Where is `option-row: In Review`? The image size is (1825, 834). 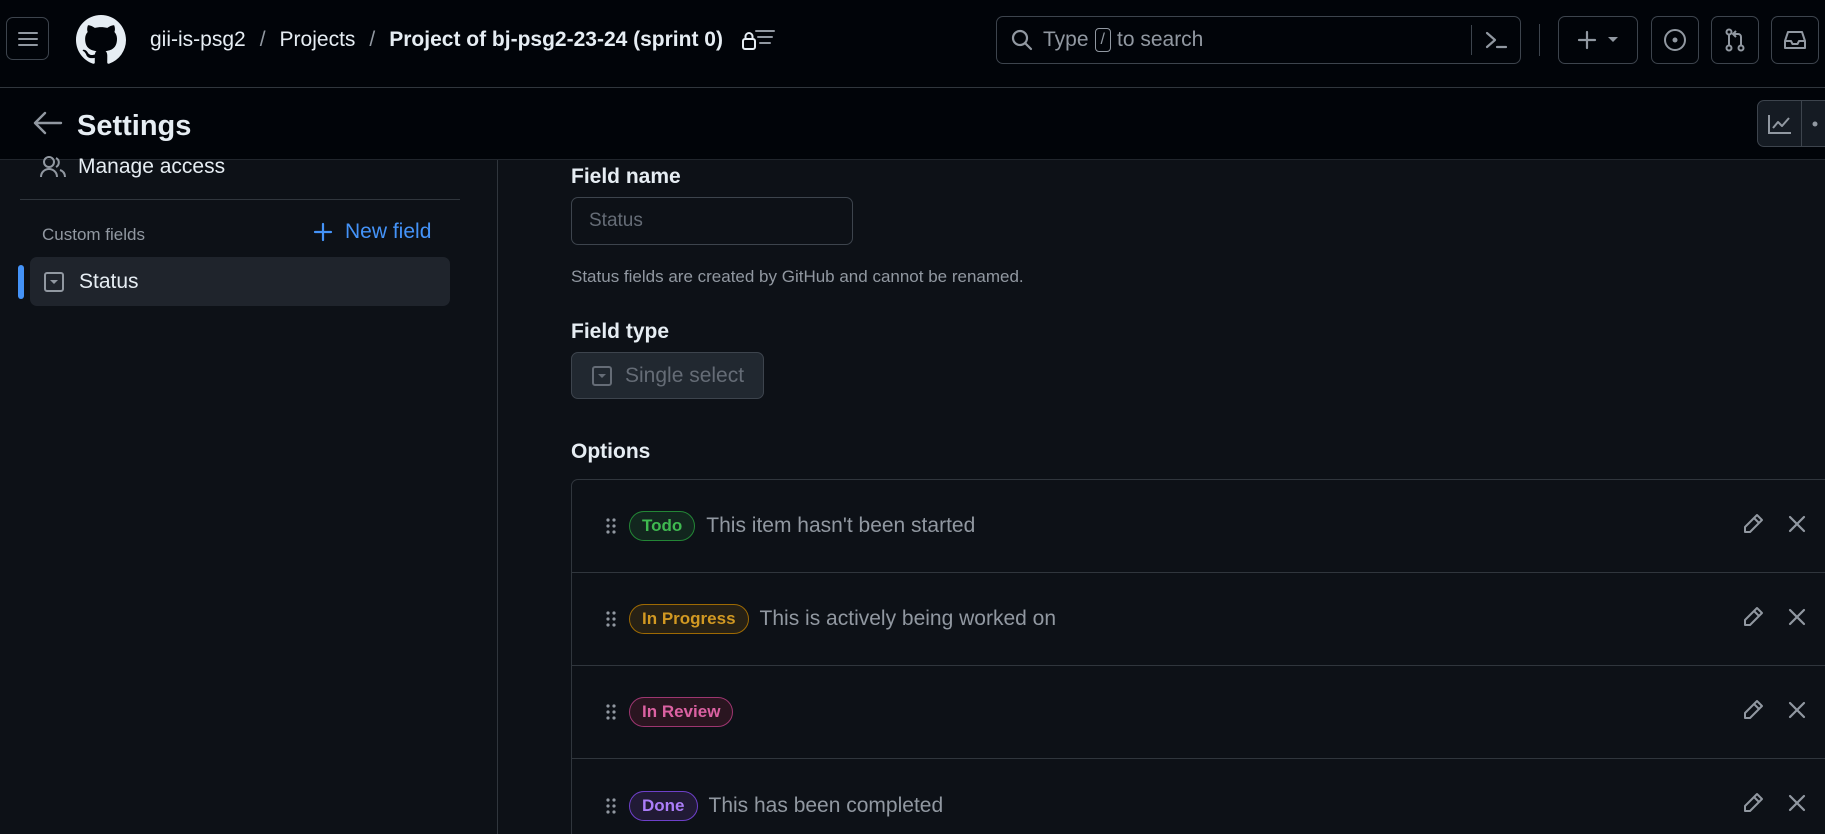
option-row: In Review is located at coordinates (1198, 712).